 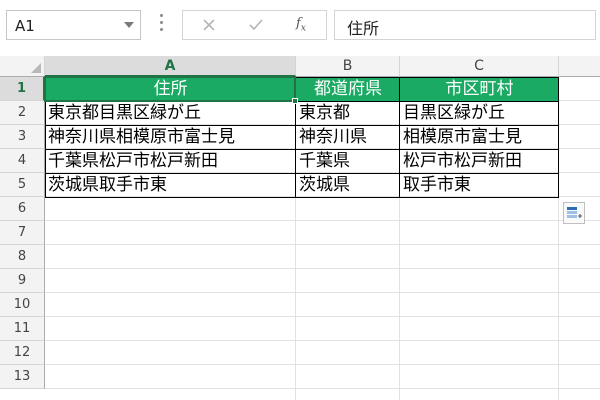 What do you see at coordinates (170, 185) in the screenshot?
I see `cell-a5: 茨城県取手市東` at bounding box center [170, 185].